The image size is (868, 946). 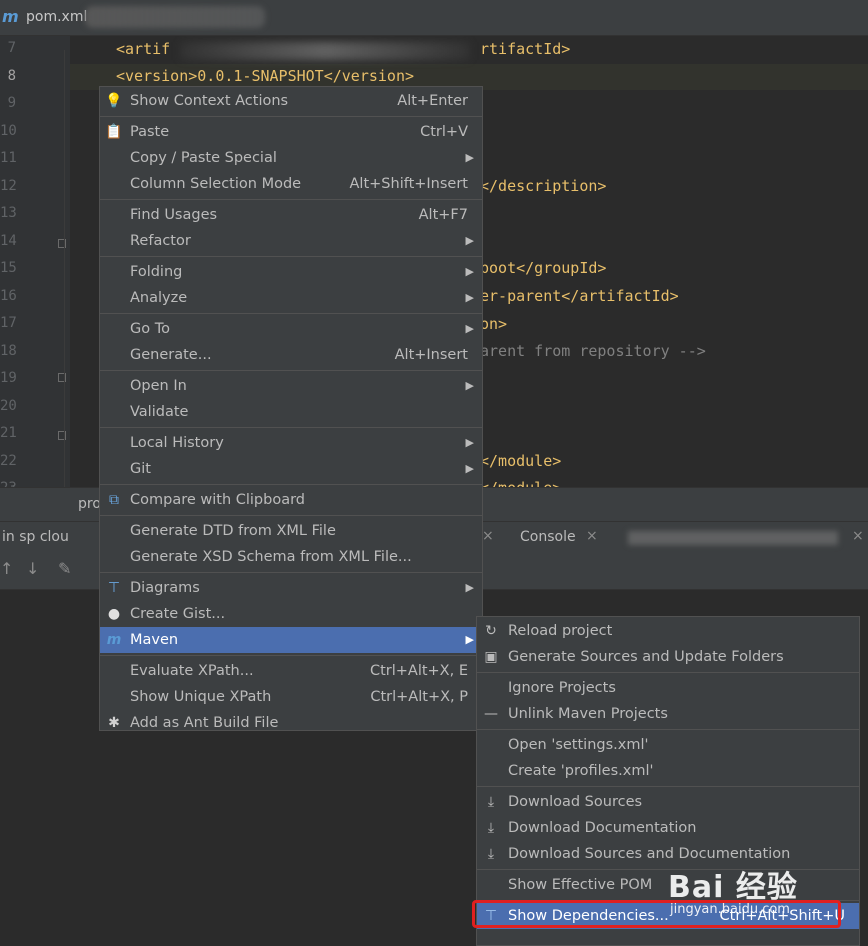 What do you see at coordinates (6, 568) in the screenshot?
I see `arrow-up-icon: ↑` at bounding box center [6, 568].